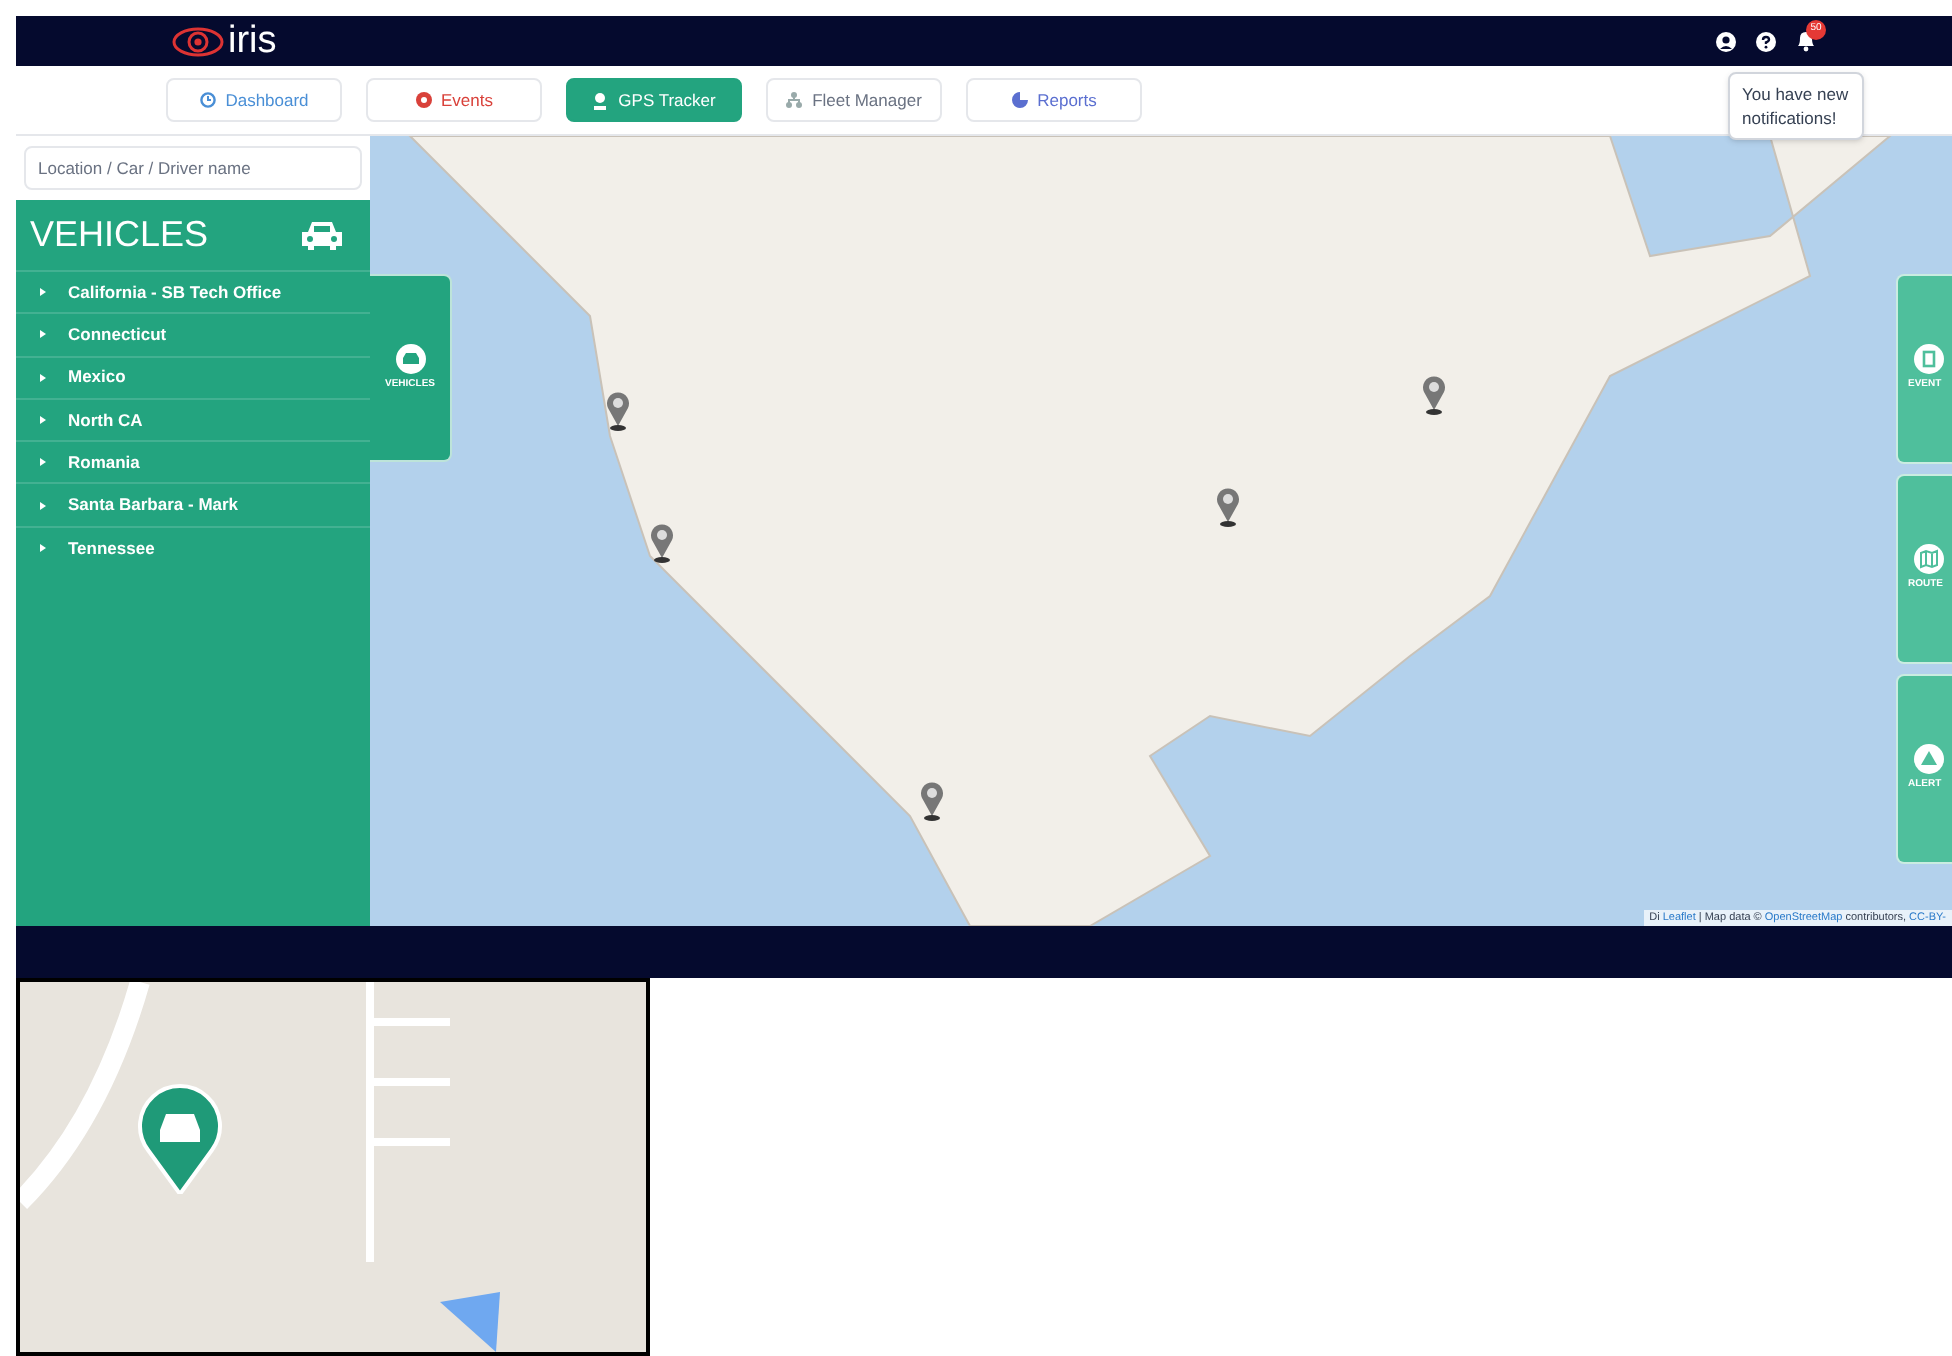 Image resolution: width=1952 pixels, height=1356 pixels. Describe the element at coordinates (198, 41) in the screenshot. I see `eye-logo-icon` at that location.